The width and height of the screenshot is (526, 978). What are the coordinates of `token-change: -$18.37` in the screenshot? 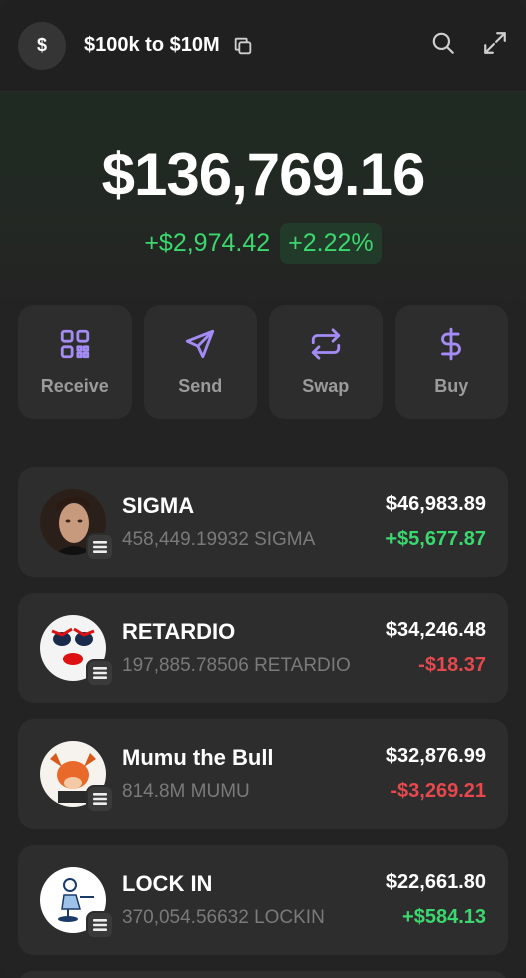 It's located at (452, 665).